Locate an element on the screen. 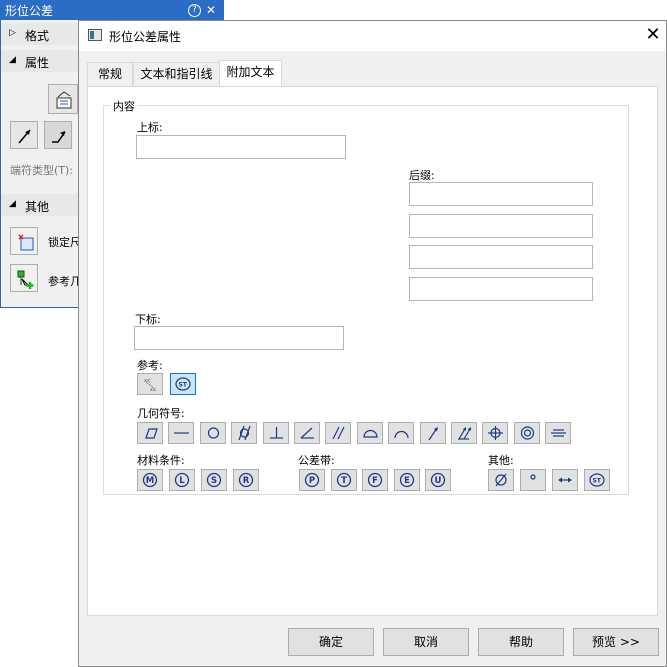  cylindricity-icon is located at coordinates (244, 433).